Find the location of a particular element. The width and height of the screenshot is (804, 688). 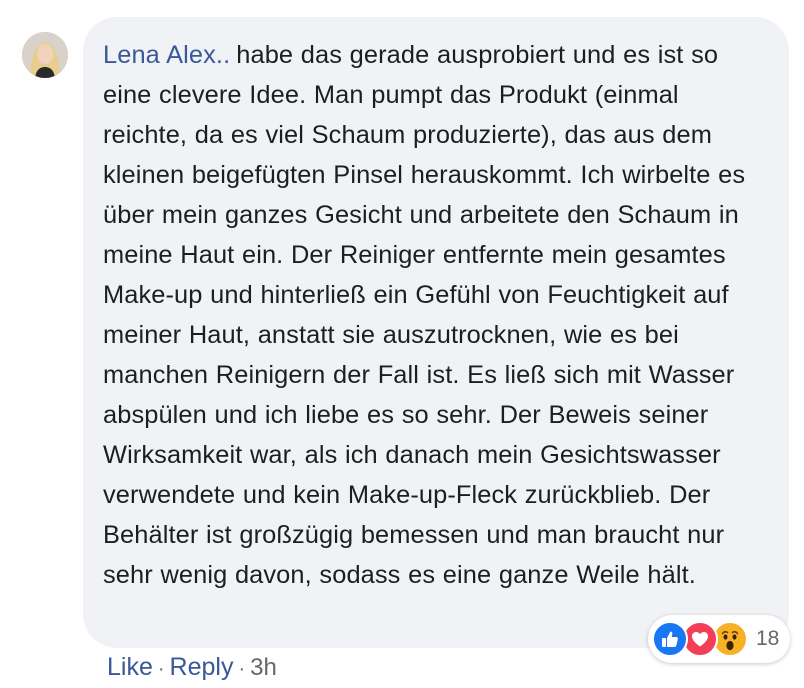

avatar is located at coordinates (45, 55).